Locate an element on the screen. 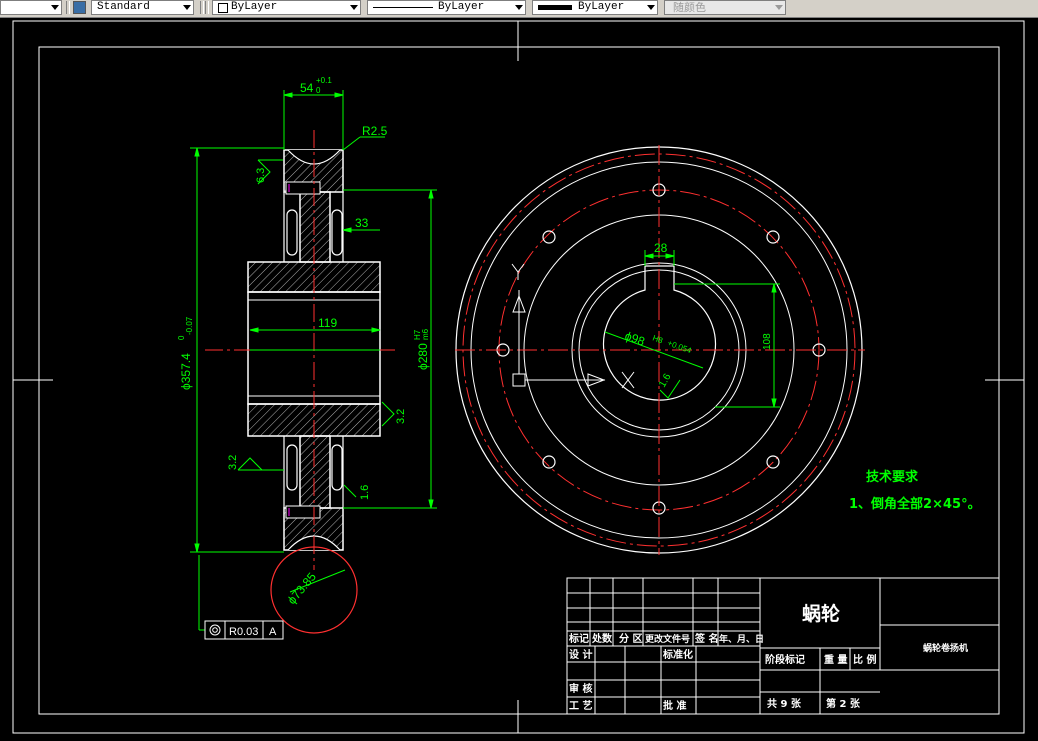  technical-requirements: 技术要求 1、倒角全部2×45°。 is located at coordinates (915, 490).